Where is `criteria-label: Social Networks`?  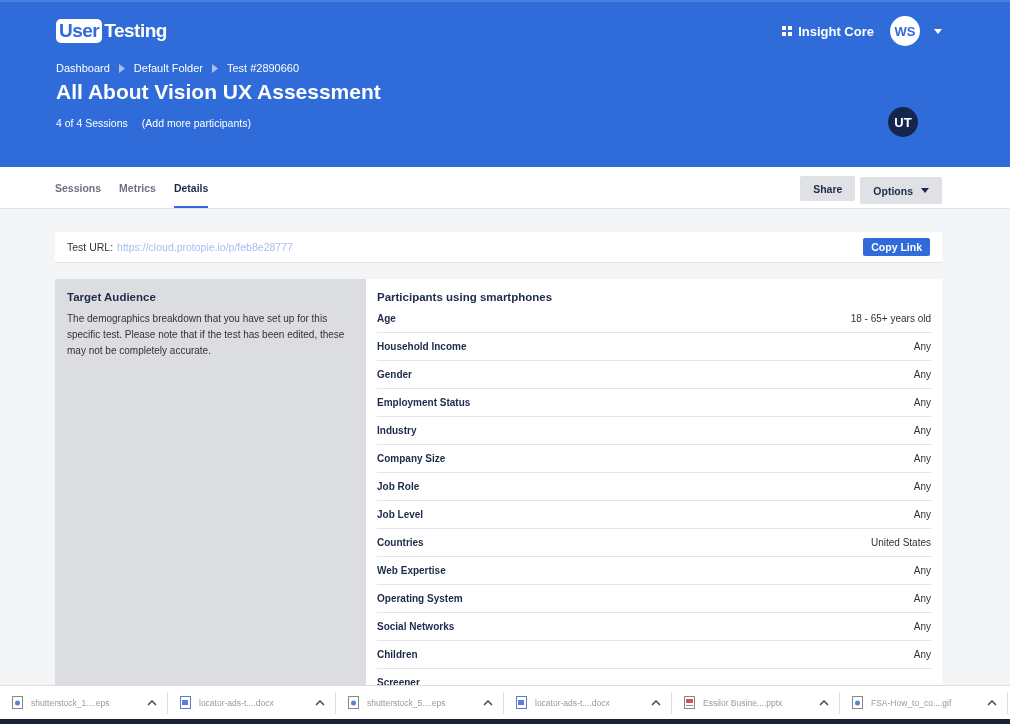
criteria-label: Social Networks is located at coordinates (416, 626).